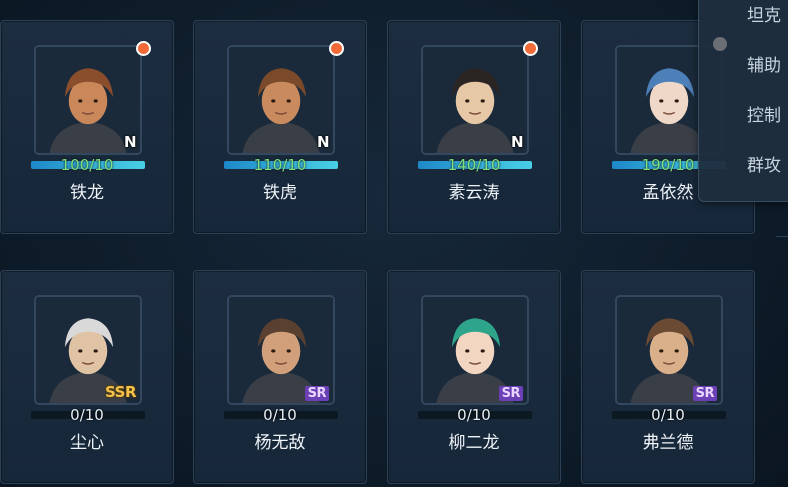 This screenshot has height=487, width=788. I want to click on filter-option-tank: 坦克, so click(764, 13).